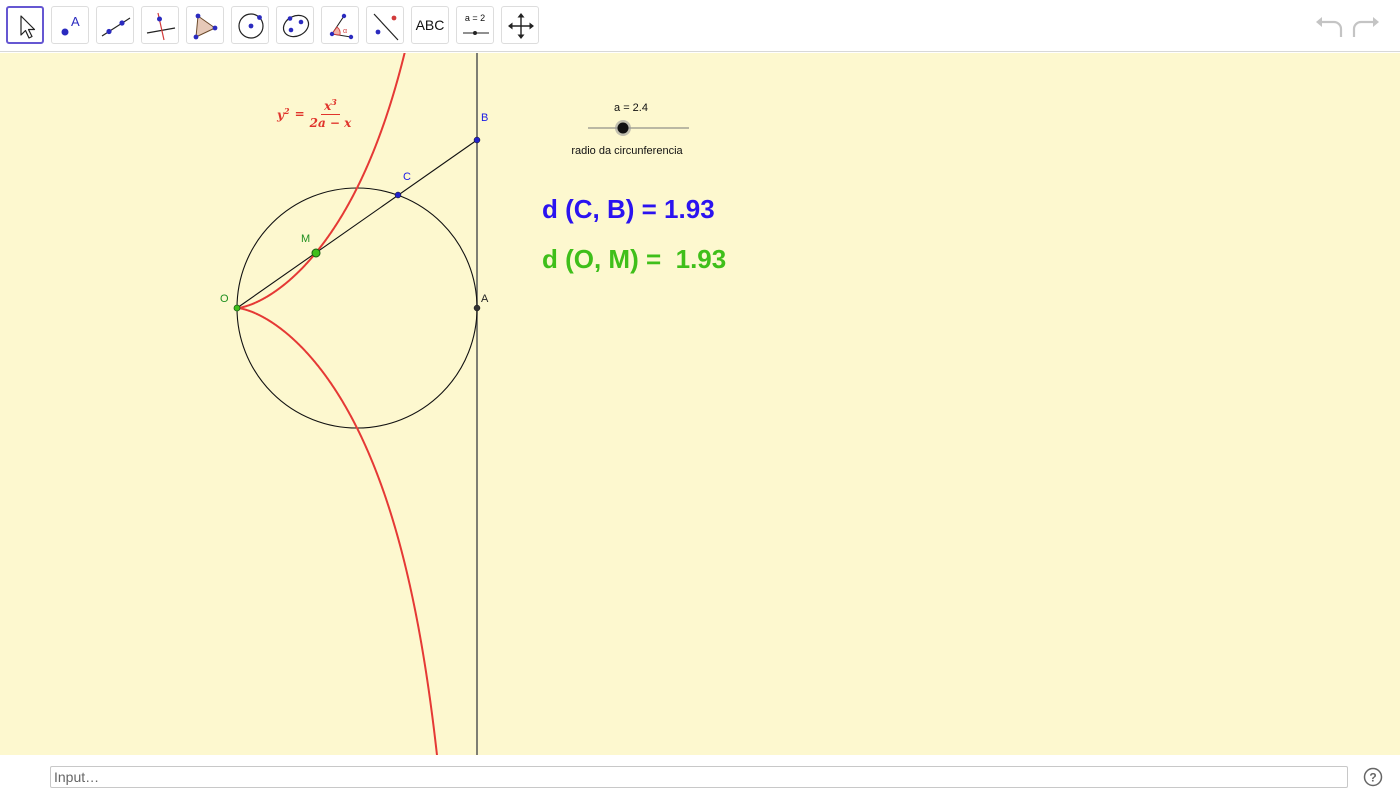 The width and height of the screenshot is (1400, 800). What do you see at coordinates (476, 33) in the screenshot?
I see `slider-track-icon` at bounding box center [476, 33].